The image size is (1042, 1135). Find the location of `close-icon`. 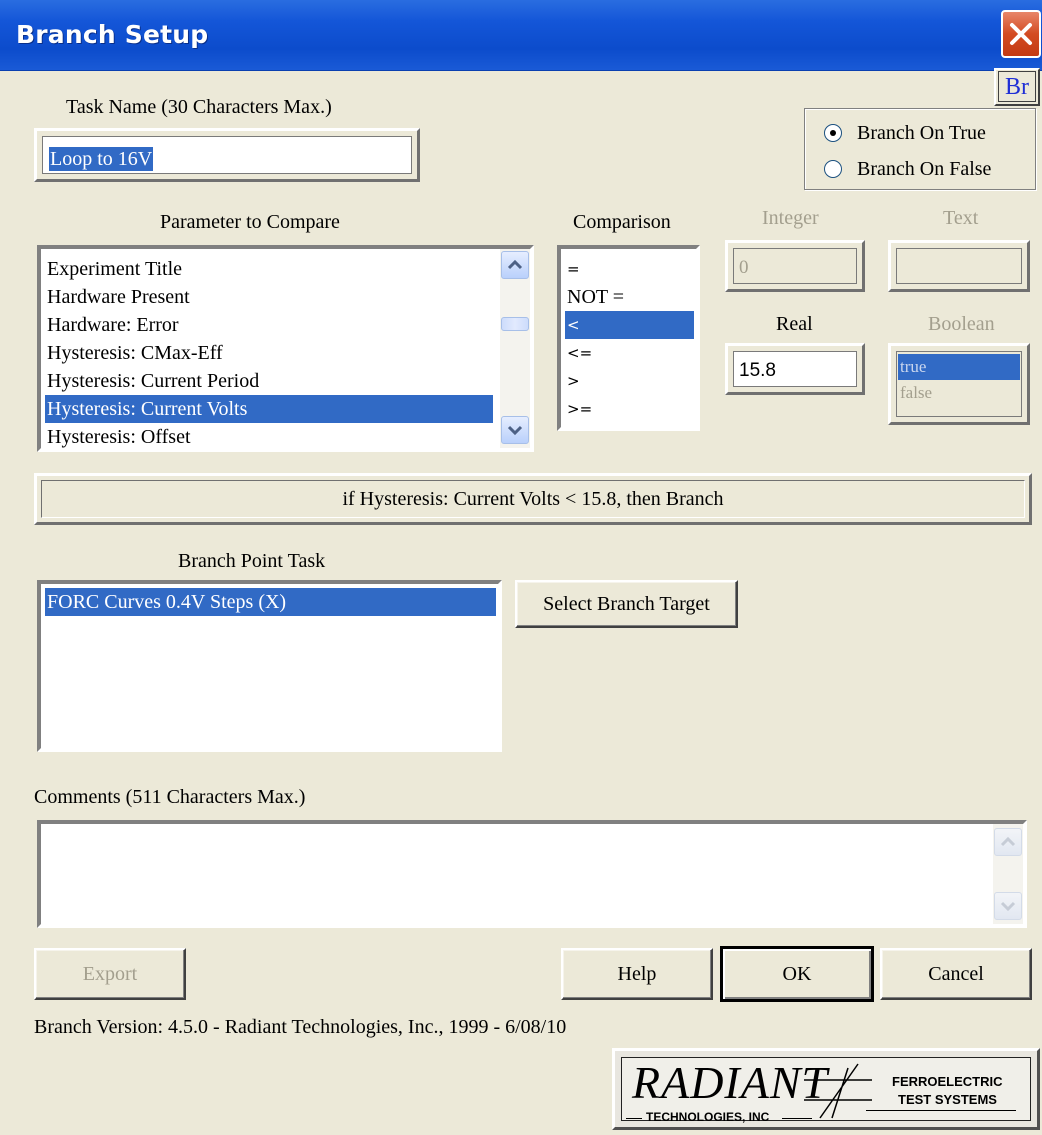

close-icon is located at coordinates (1021, 34).